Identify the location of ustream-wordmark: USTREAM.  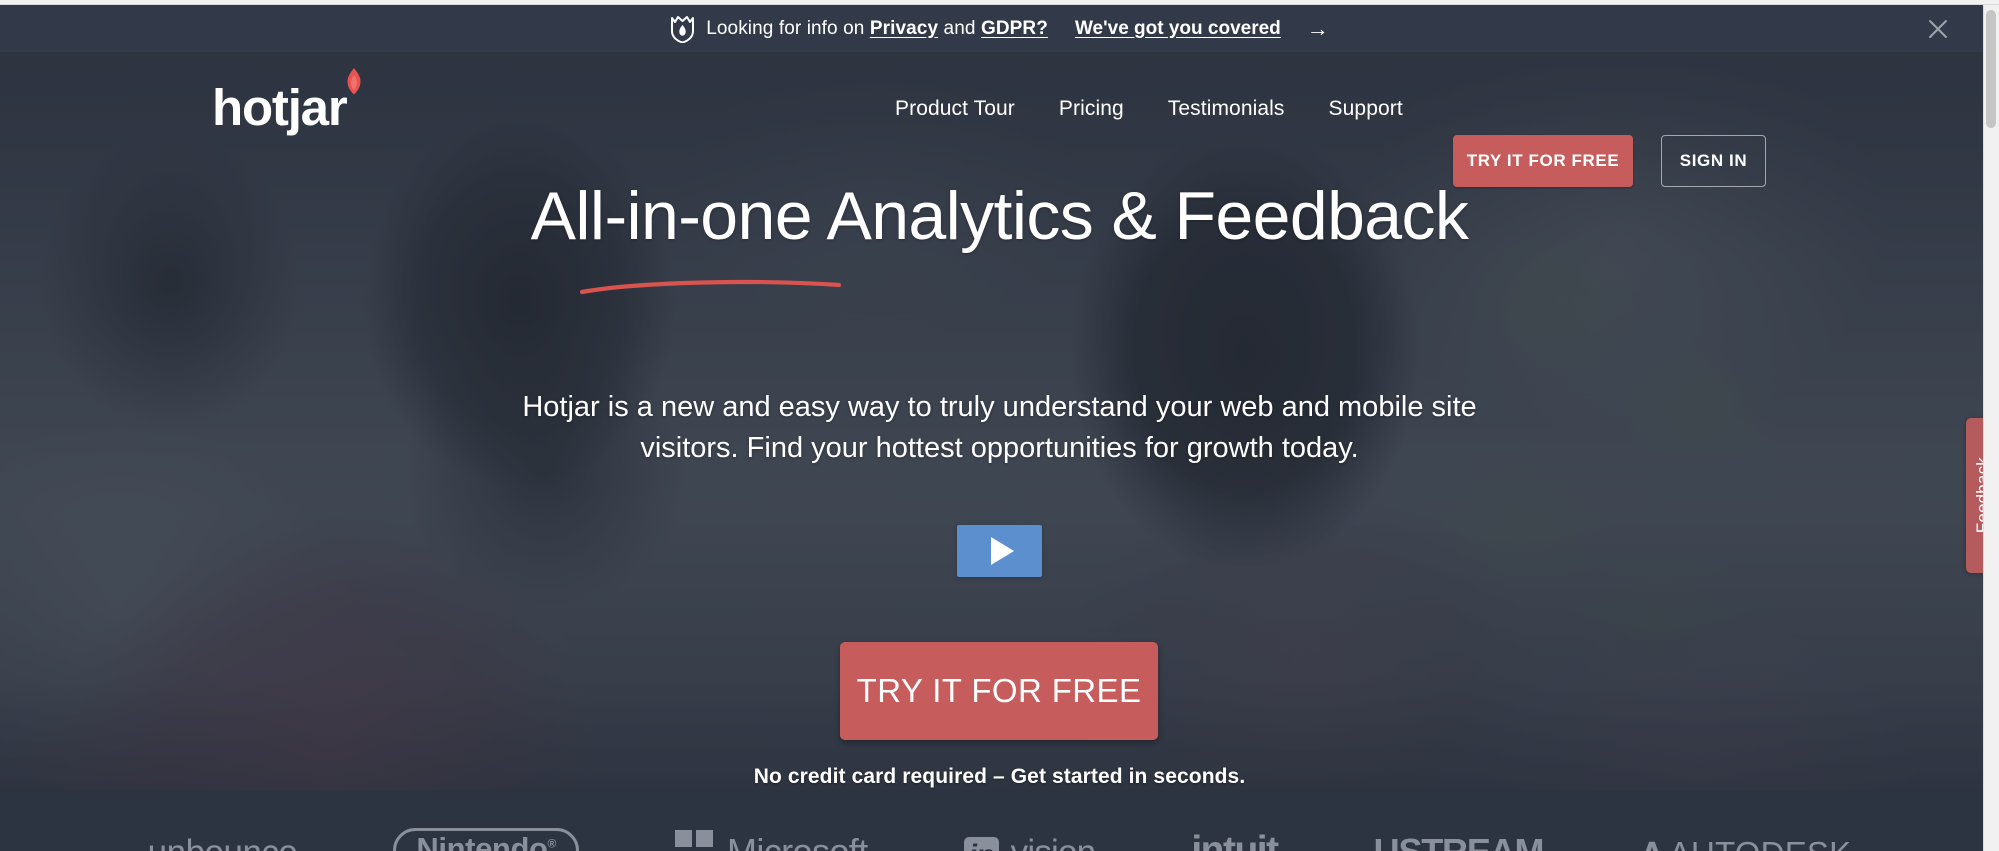
(1459, 841).